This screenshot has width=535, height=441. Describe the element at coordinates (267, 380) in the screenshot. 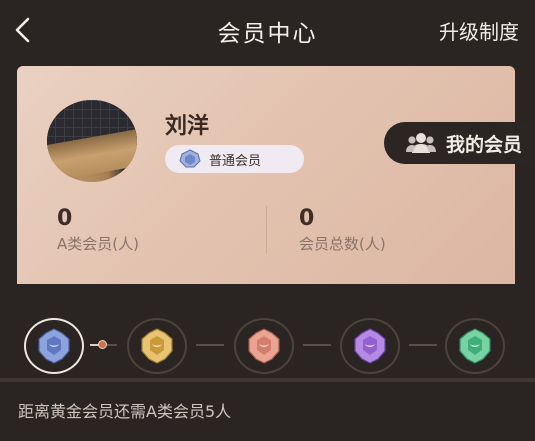

I see `section-divider` at that location.